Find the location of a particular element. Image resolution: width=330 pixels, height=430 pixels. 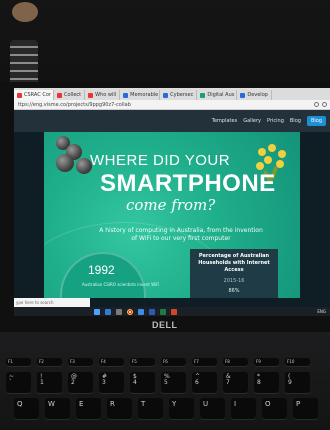

person-hand is located at coordinates (25, 12).